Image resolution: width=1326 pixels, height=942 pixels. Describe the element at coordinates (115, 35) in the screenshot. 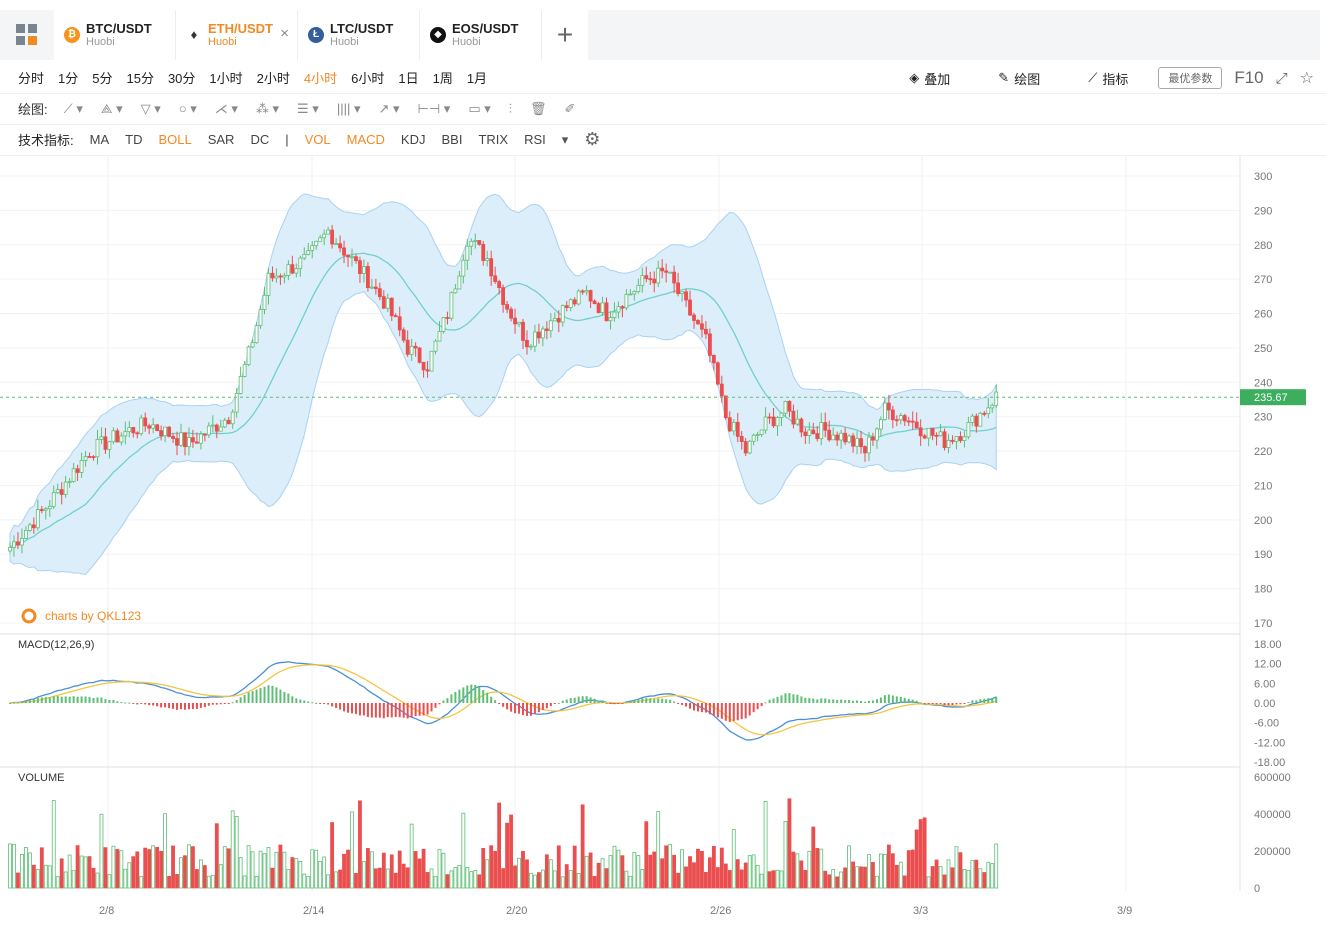

I see `tab-btc: ₿ BTC/USDT Huobi` at that location.